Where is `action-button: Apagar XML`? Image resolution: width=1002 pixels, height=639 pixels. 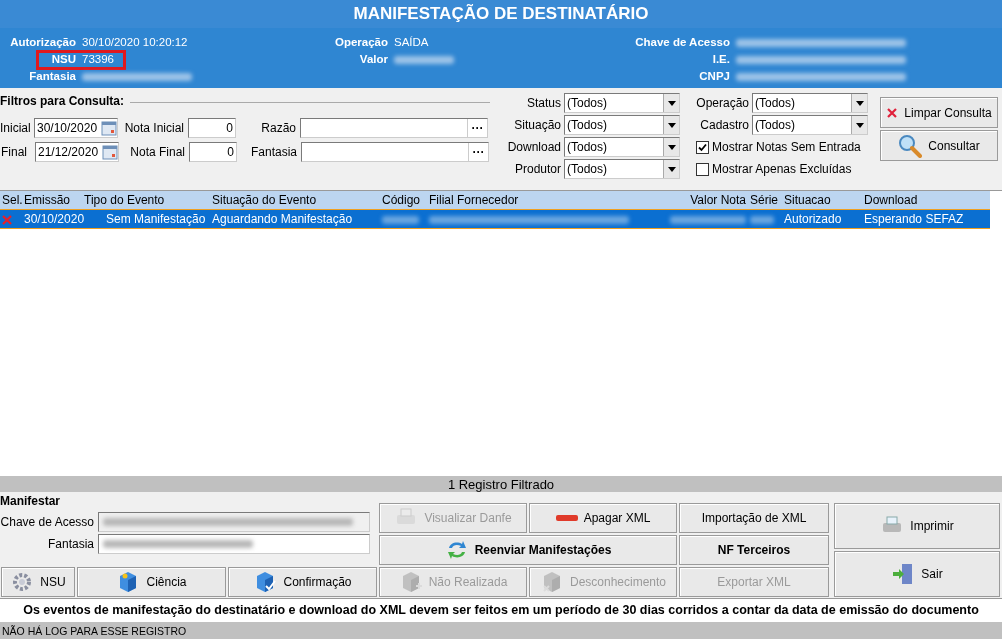 action-button: Apagar XML is located at coordinates (603, 518).